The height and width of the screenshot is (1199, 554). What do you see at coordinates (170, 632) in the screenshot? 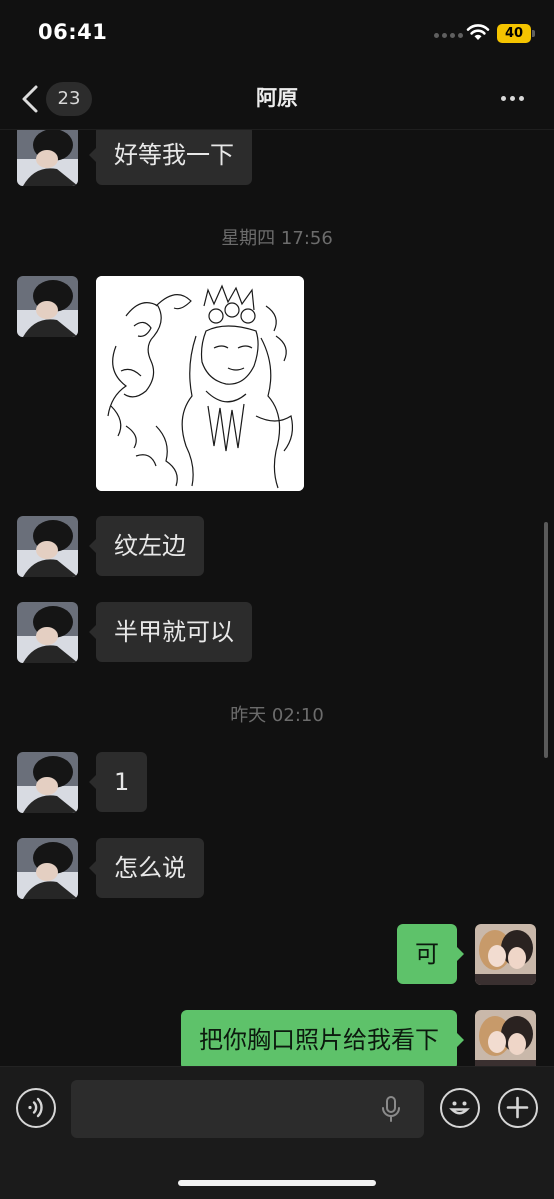
I see `message-bubble: 半甲就可以` at bounding box center [170, 632].